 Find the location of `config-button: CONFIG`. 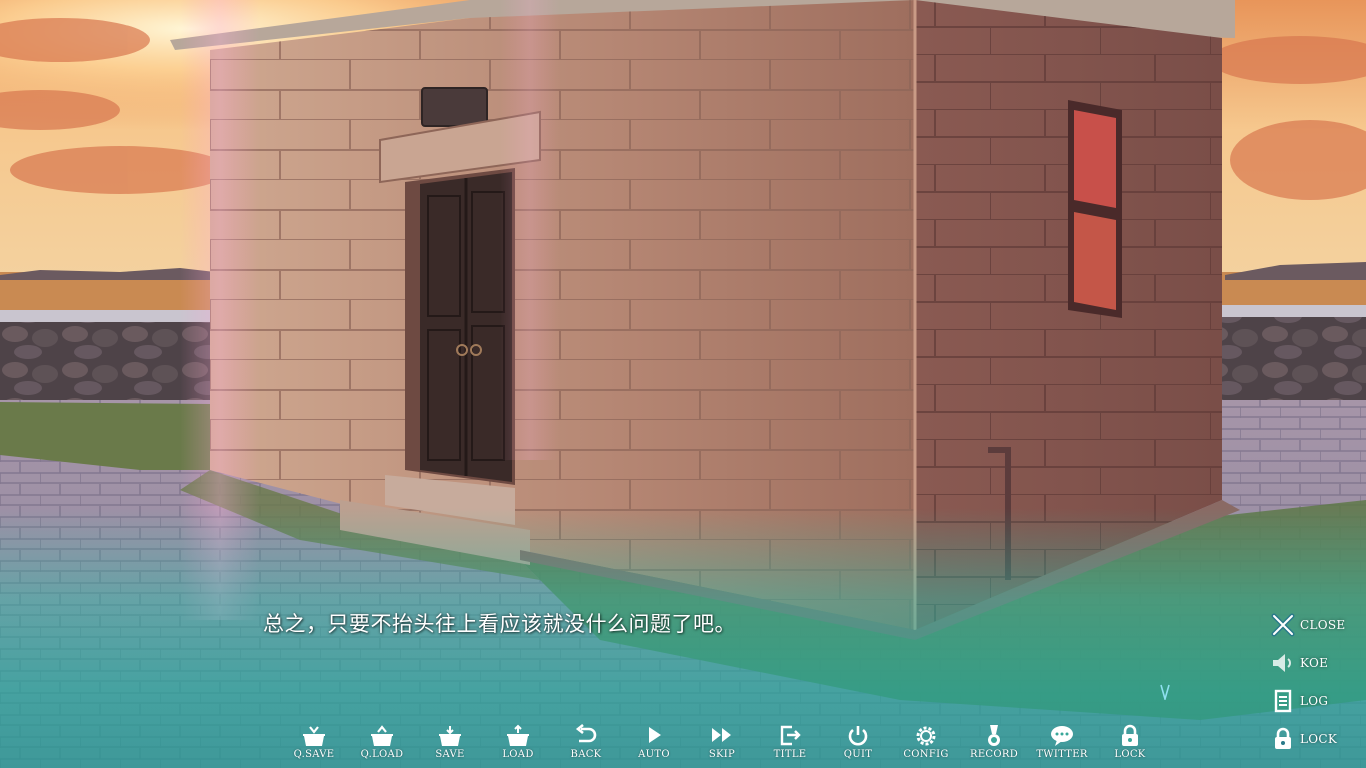

config-button: CONFIG is located at coordinates (926, 746).